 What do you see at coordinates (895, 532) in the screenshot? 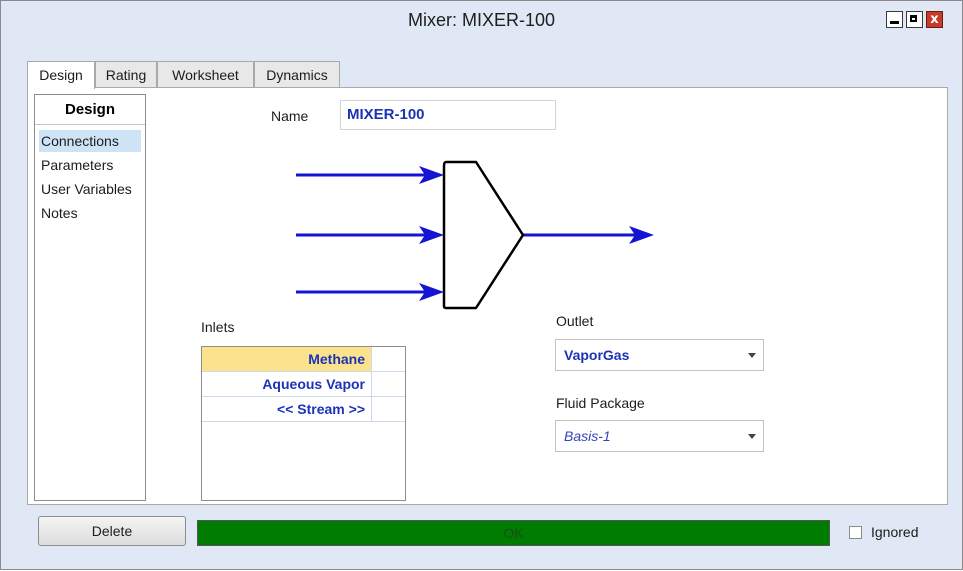
I see `ignored-label: Ignored` at bounding box center [895, 532].